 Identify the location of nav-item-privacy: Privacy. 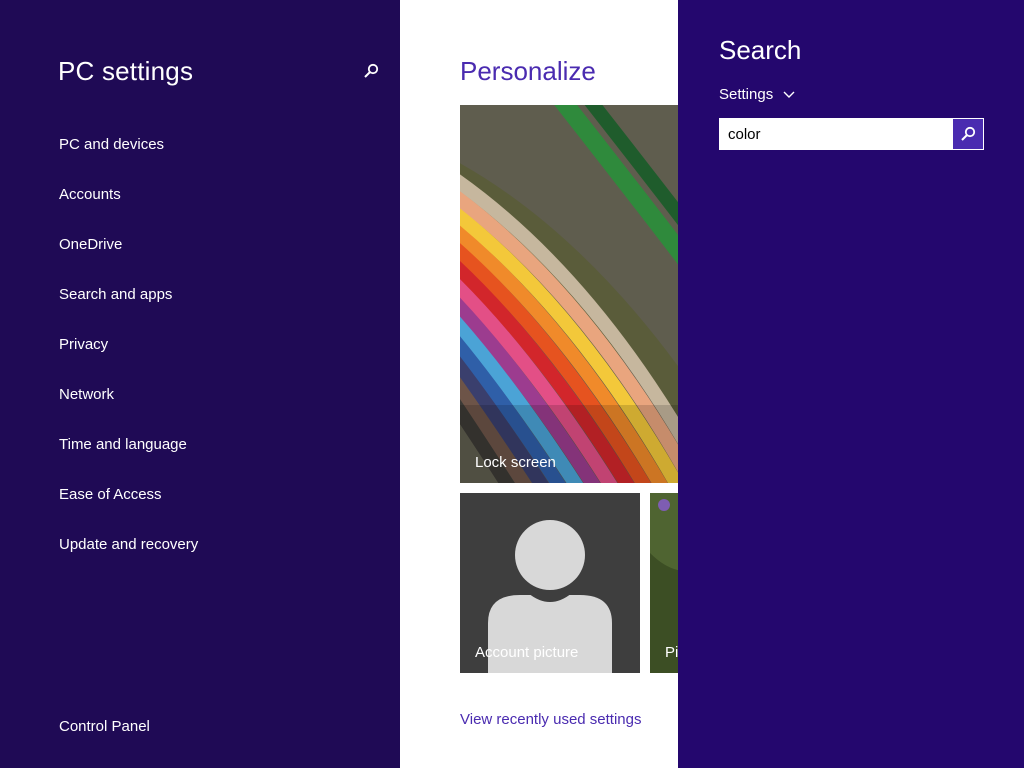
(128, 360).